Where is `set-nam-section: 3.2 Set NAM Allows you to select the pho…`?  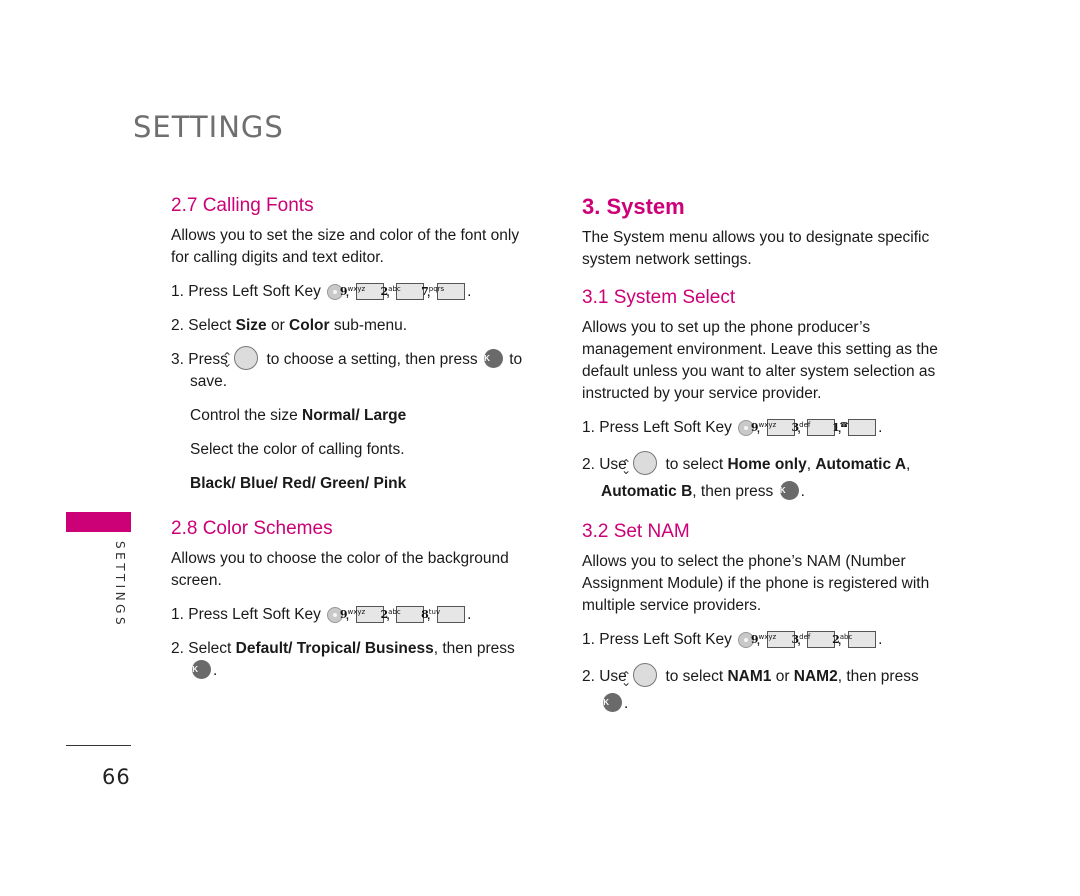 set-nam-section: 3.2 Set NAM Allows you to select the pho… is located at coordinates (767, 618).